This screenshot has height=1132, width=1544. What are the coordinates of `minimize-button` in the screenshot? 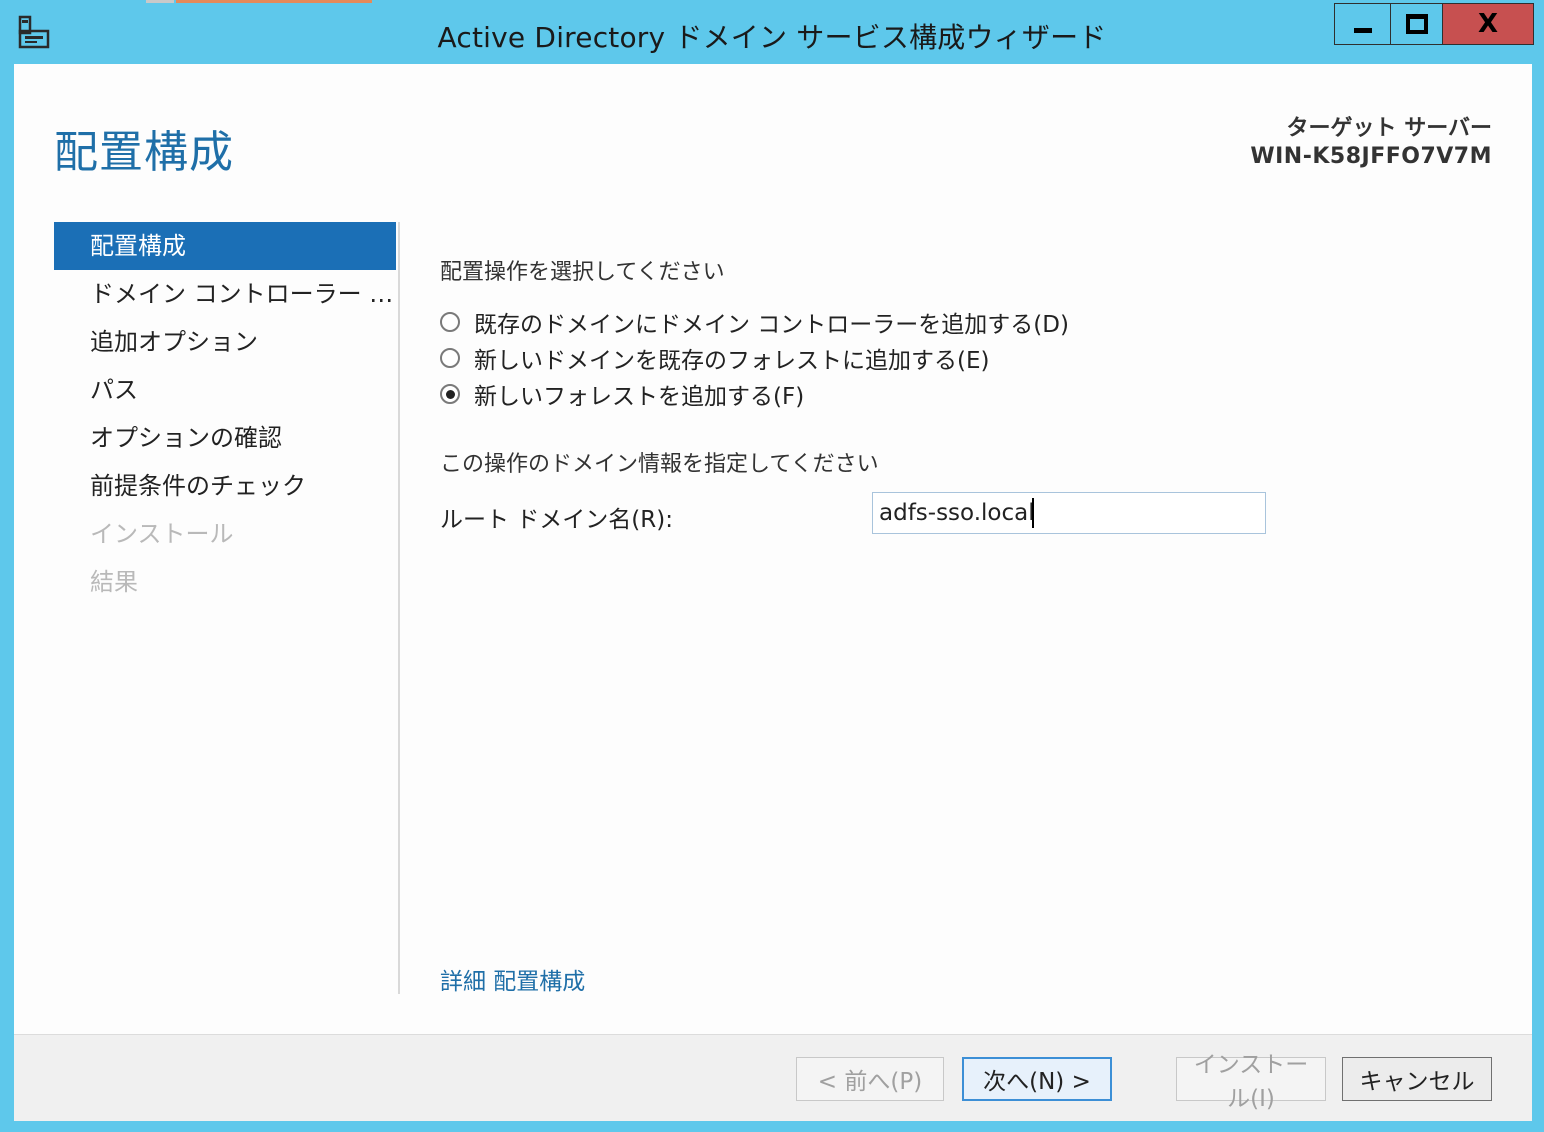 It's located at (1362, 24).